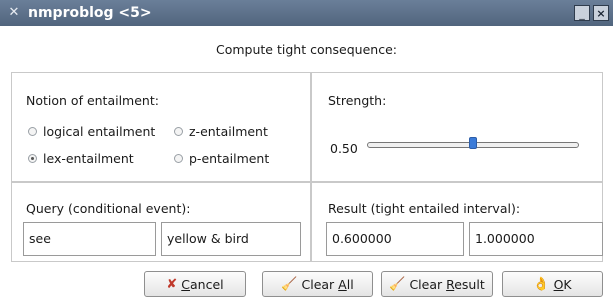 The image size is (613, 308). What do you see at coordinates (89, 239) in the screenshot?
I see `query-consequent-input: see` at bounding box center [89, 239].